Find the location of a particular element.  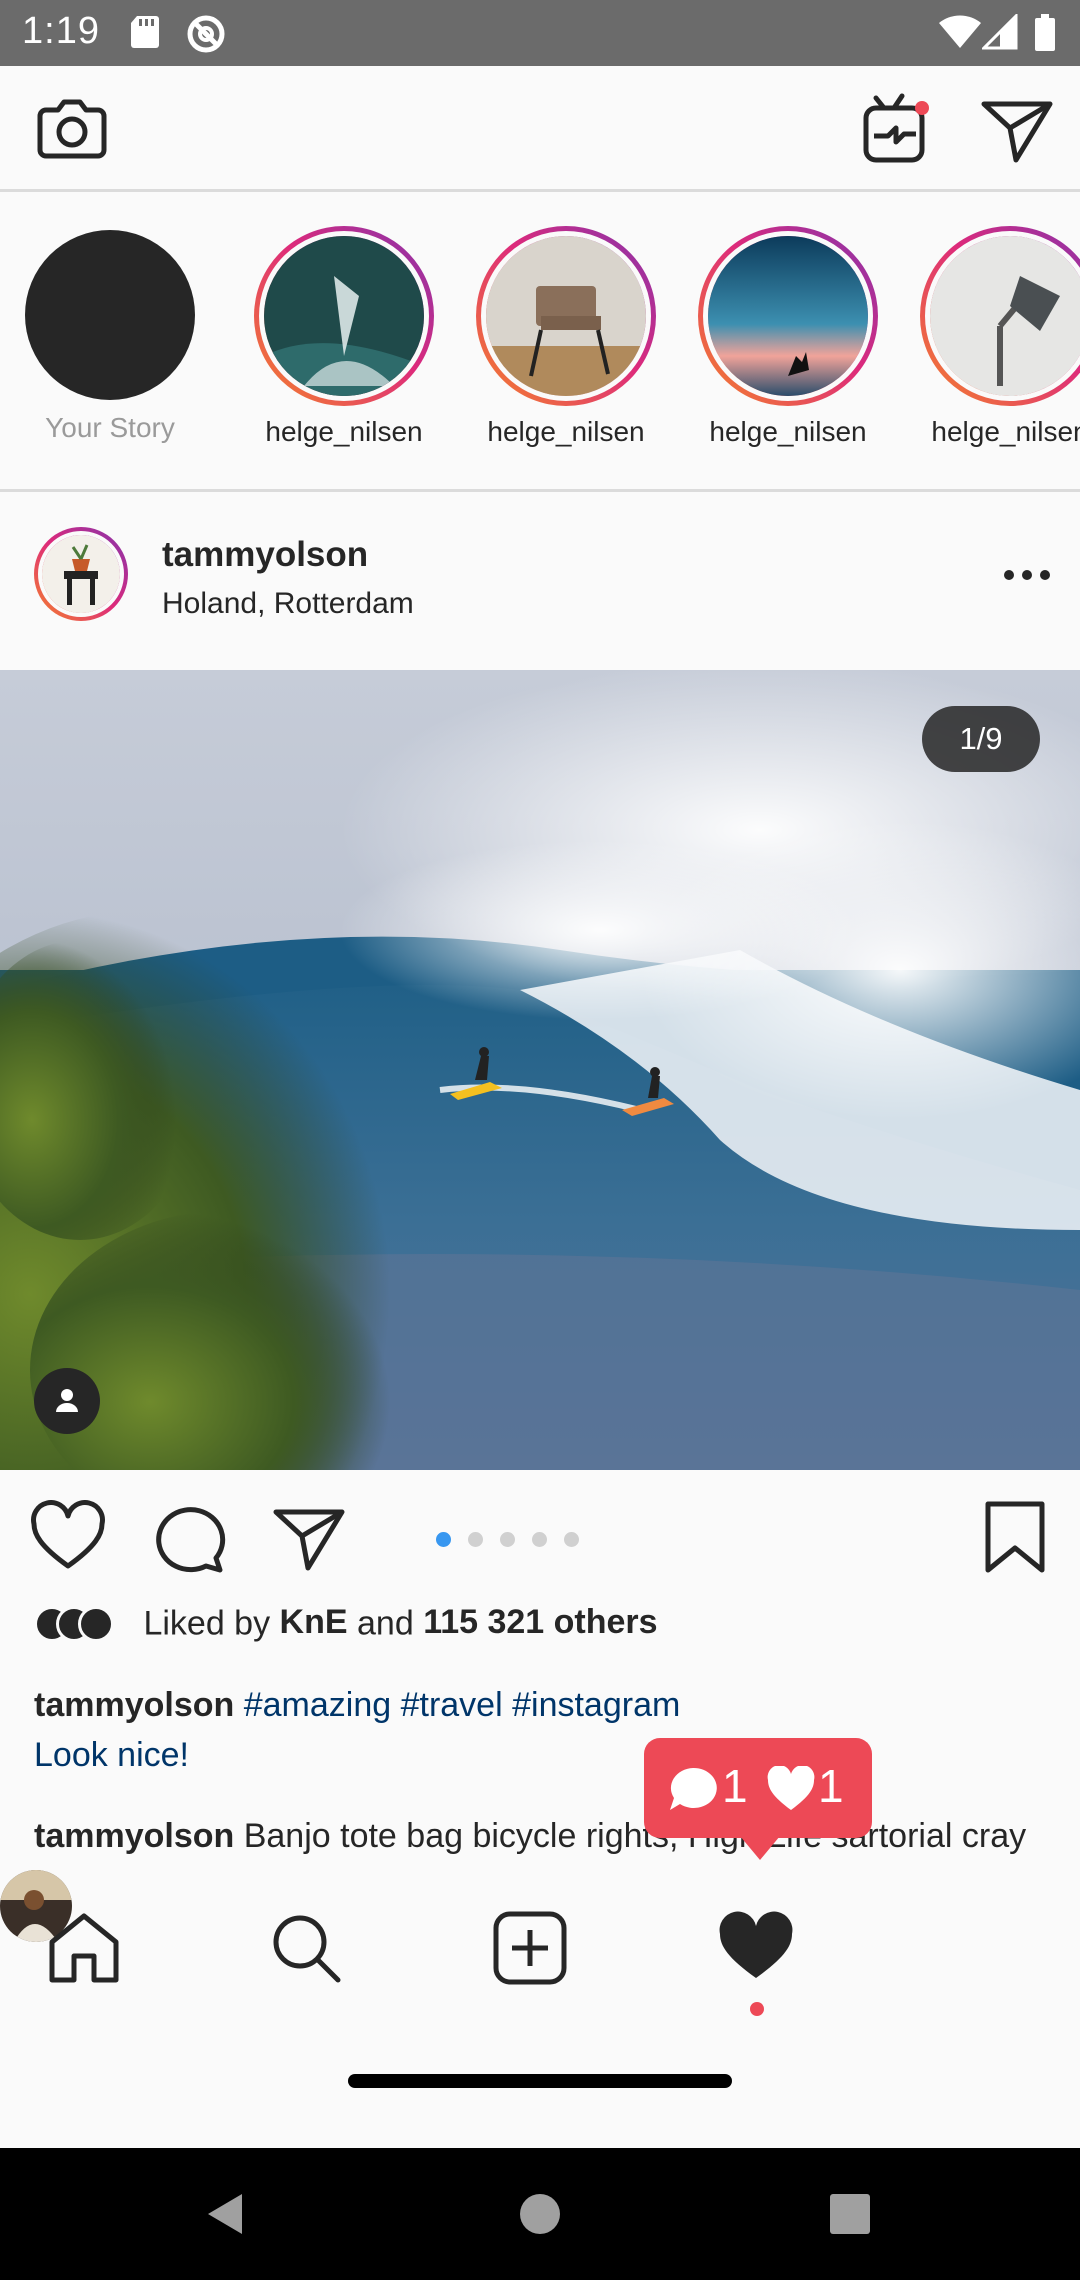

status-bar: 1:19 is located at coordinates (540, 33).